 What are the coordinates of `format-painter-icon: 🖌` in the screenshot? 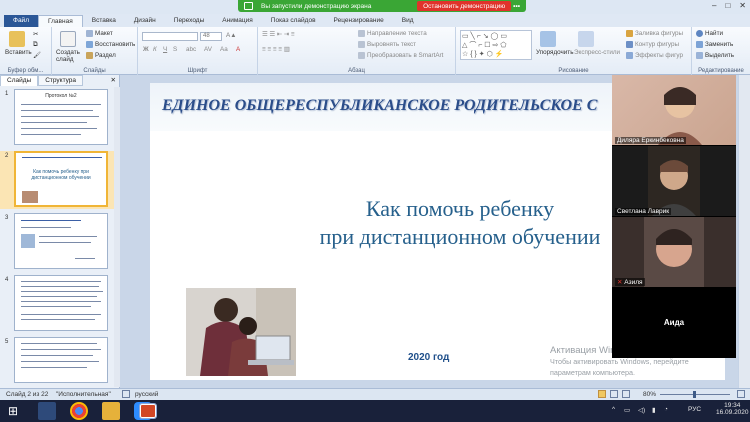 It's located at (37, 55).